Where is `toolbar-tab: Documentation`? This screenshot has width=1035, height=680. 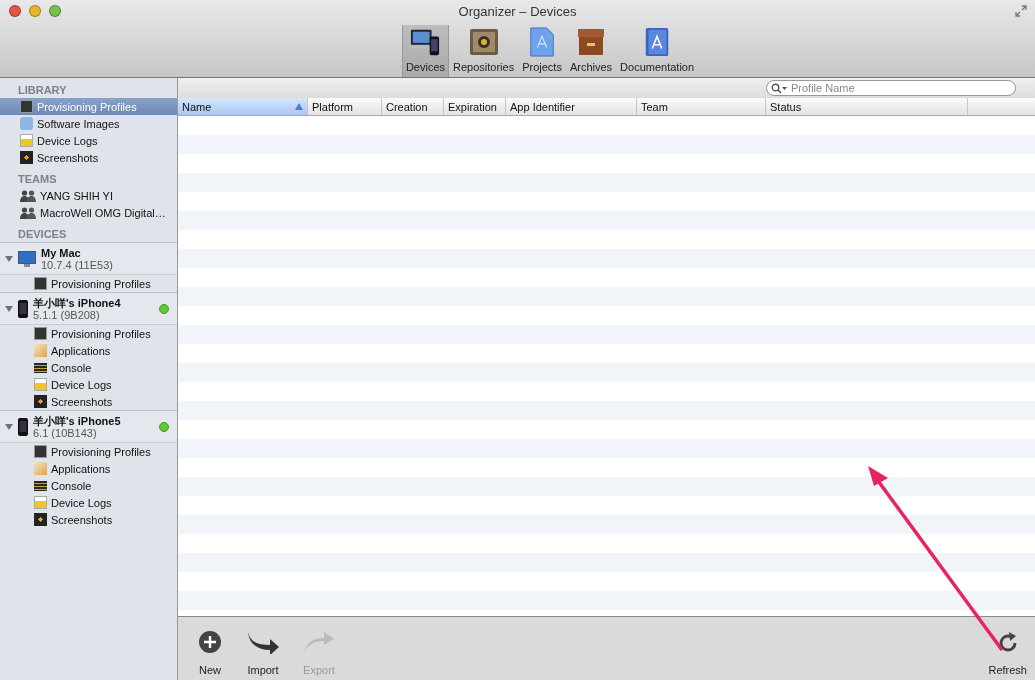 toolbar-tab: Documentation is located at coordinates (657, 51).